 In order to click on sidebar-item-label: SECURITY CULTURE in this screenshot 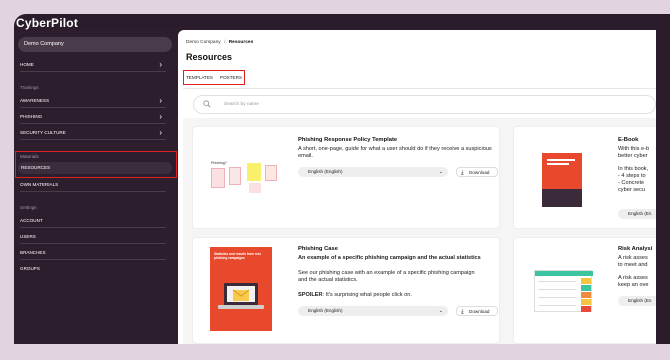, I will do `click(43, 132)`.